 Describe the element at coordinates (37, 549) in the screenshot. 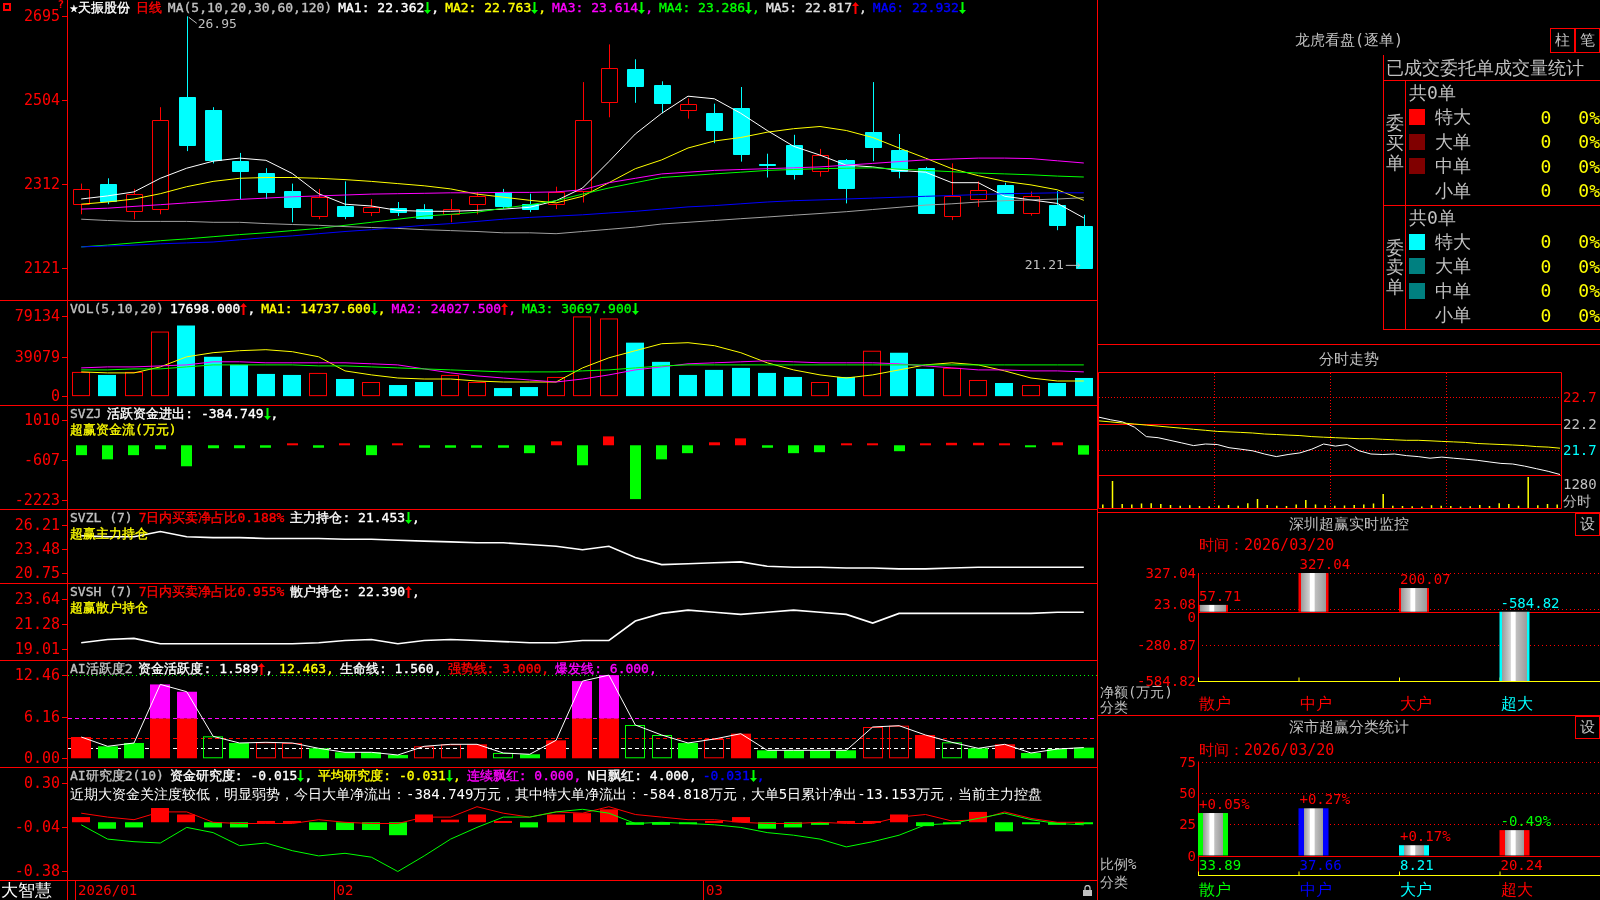

I see `axis-label: 23.48` at that location.